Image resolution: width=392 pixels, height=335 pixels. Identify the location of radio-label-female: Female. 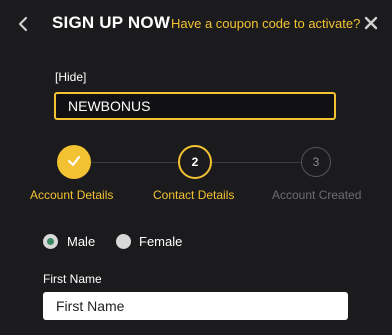
(160, 241).